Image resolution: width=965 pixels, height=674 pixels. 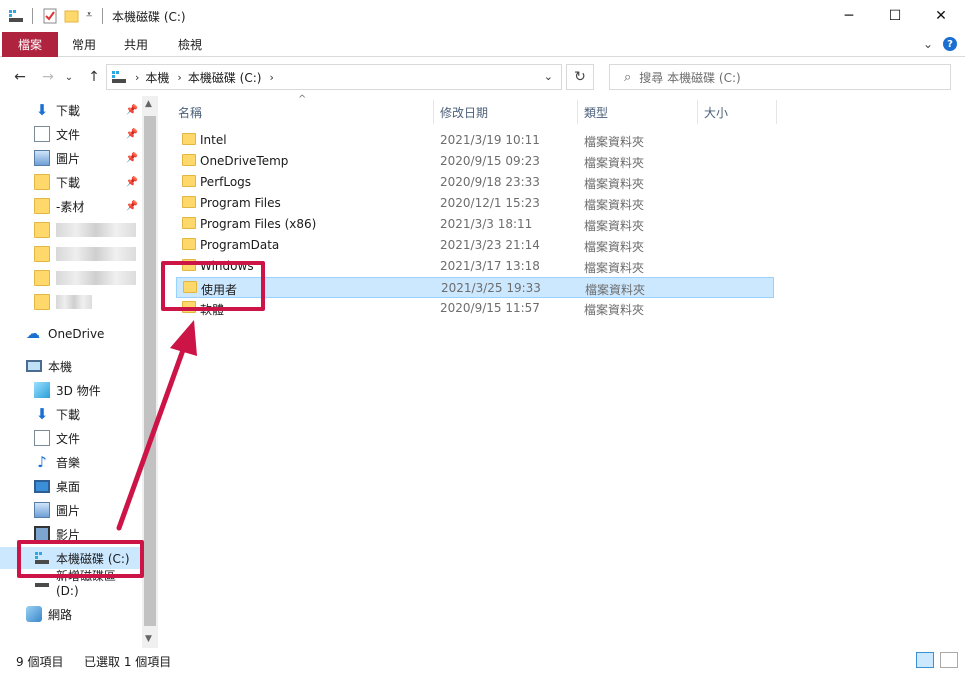 I want to click on tab-share: 共用, so click(x=136, y=44).